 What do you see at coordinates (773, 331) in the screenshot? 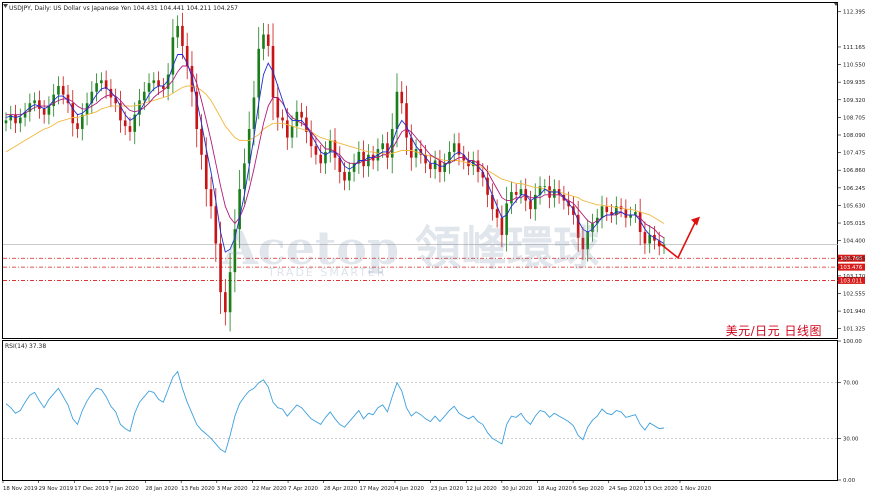
I see `caption-cn: 美元/日元 日线图` at bounding box center [773, 331].